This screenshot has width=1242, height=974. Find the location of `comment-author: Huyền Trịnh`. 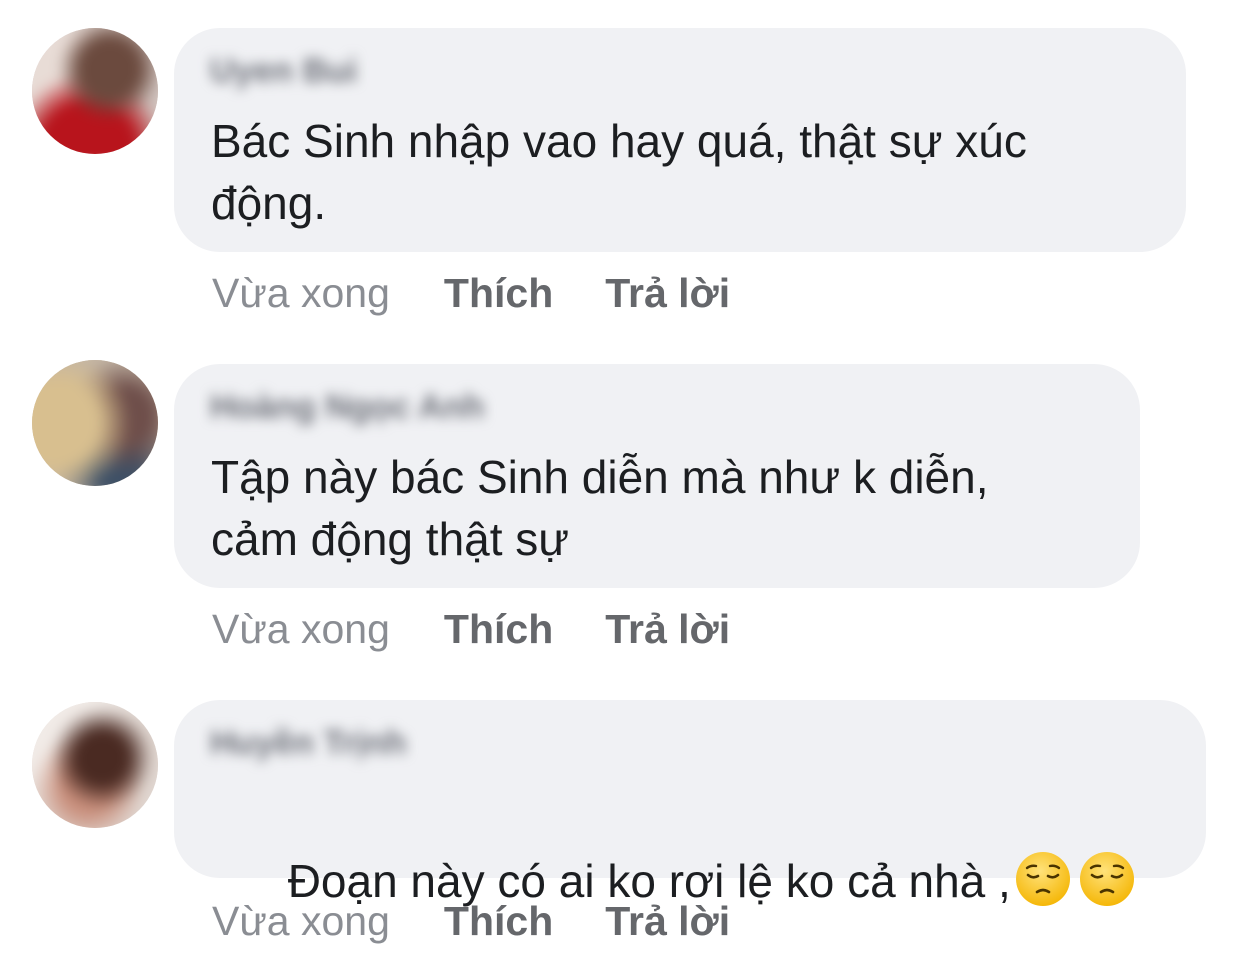

comment-author: Huyền Trịnh is located at coordinates (308, 743).